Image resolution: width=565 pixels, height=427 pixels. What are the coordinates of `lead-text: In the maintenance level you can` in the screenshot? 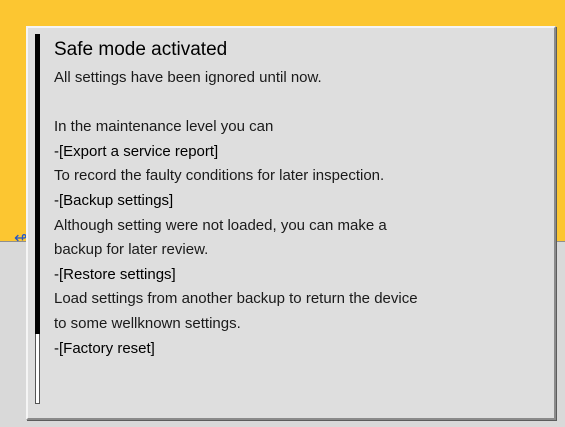 It's located at (164, 127).